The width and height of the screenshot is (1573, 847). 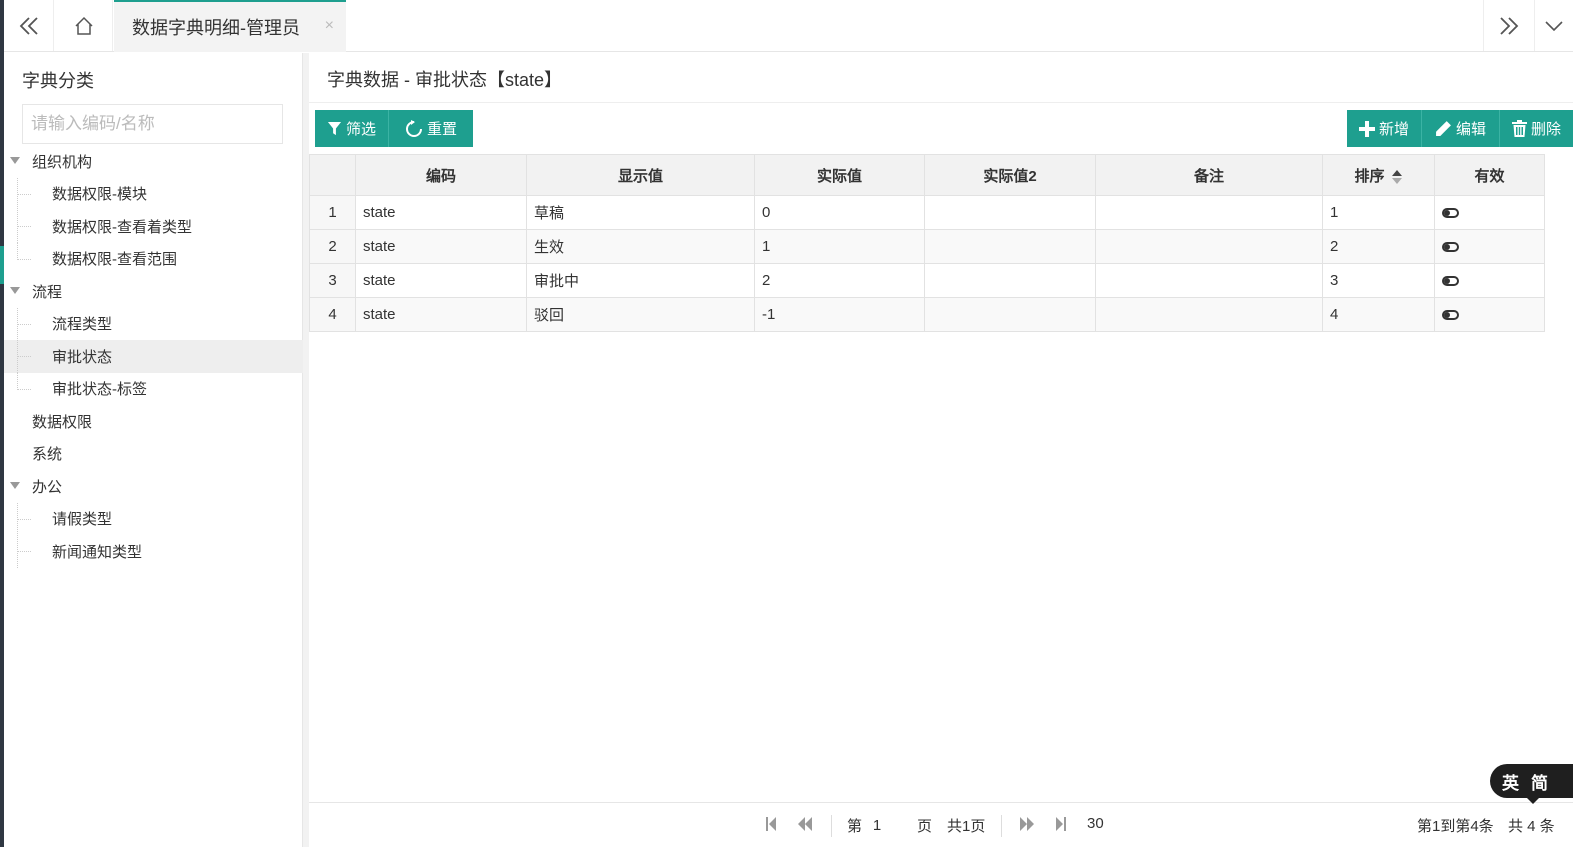 I want to click on column-header-code: 编码, so click(x=441, y=175).